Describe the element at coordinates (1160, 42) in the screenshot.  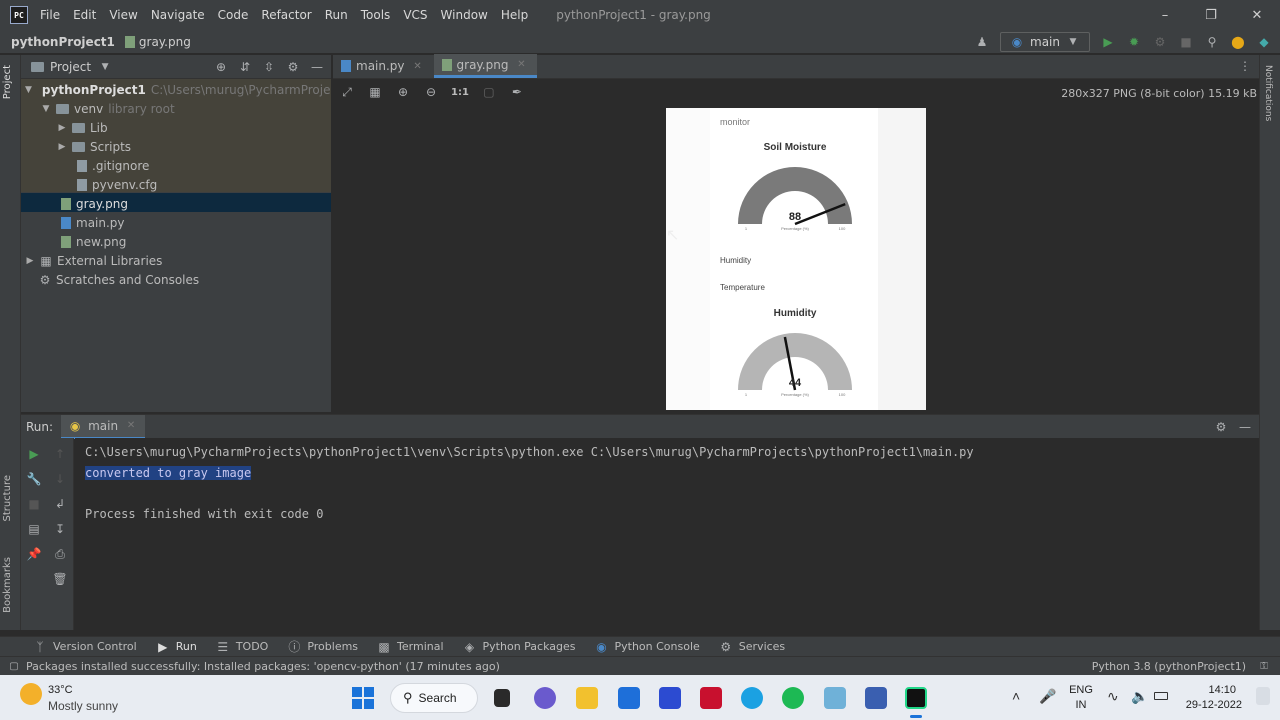
I see `coverage-icon: ⚙` at that location.